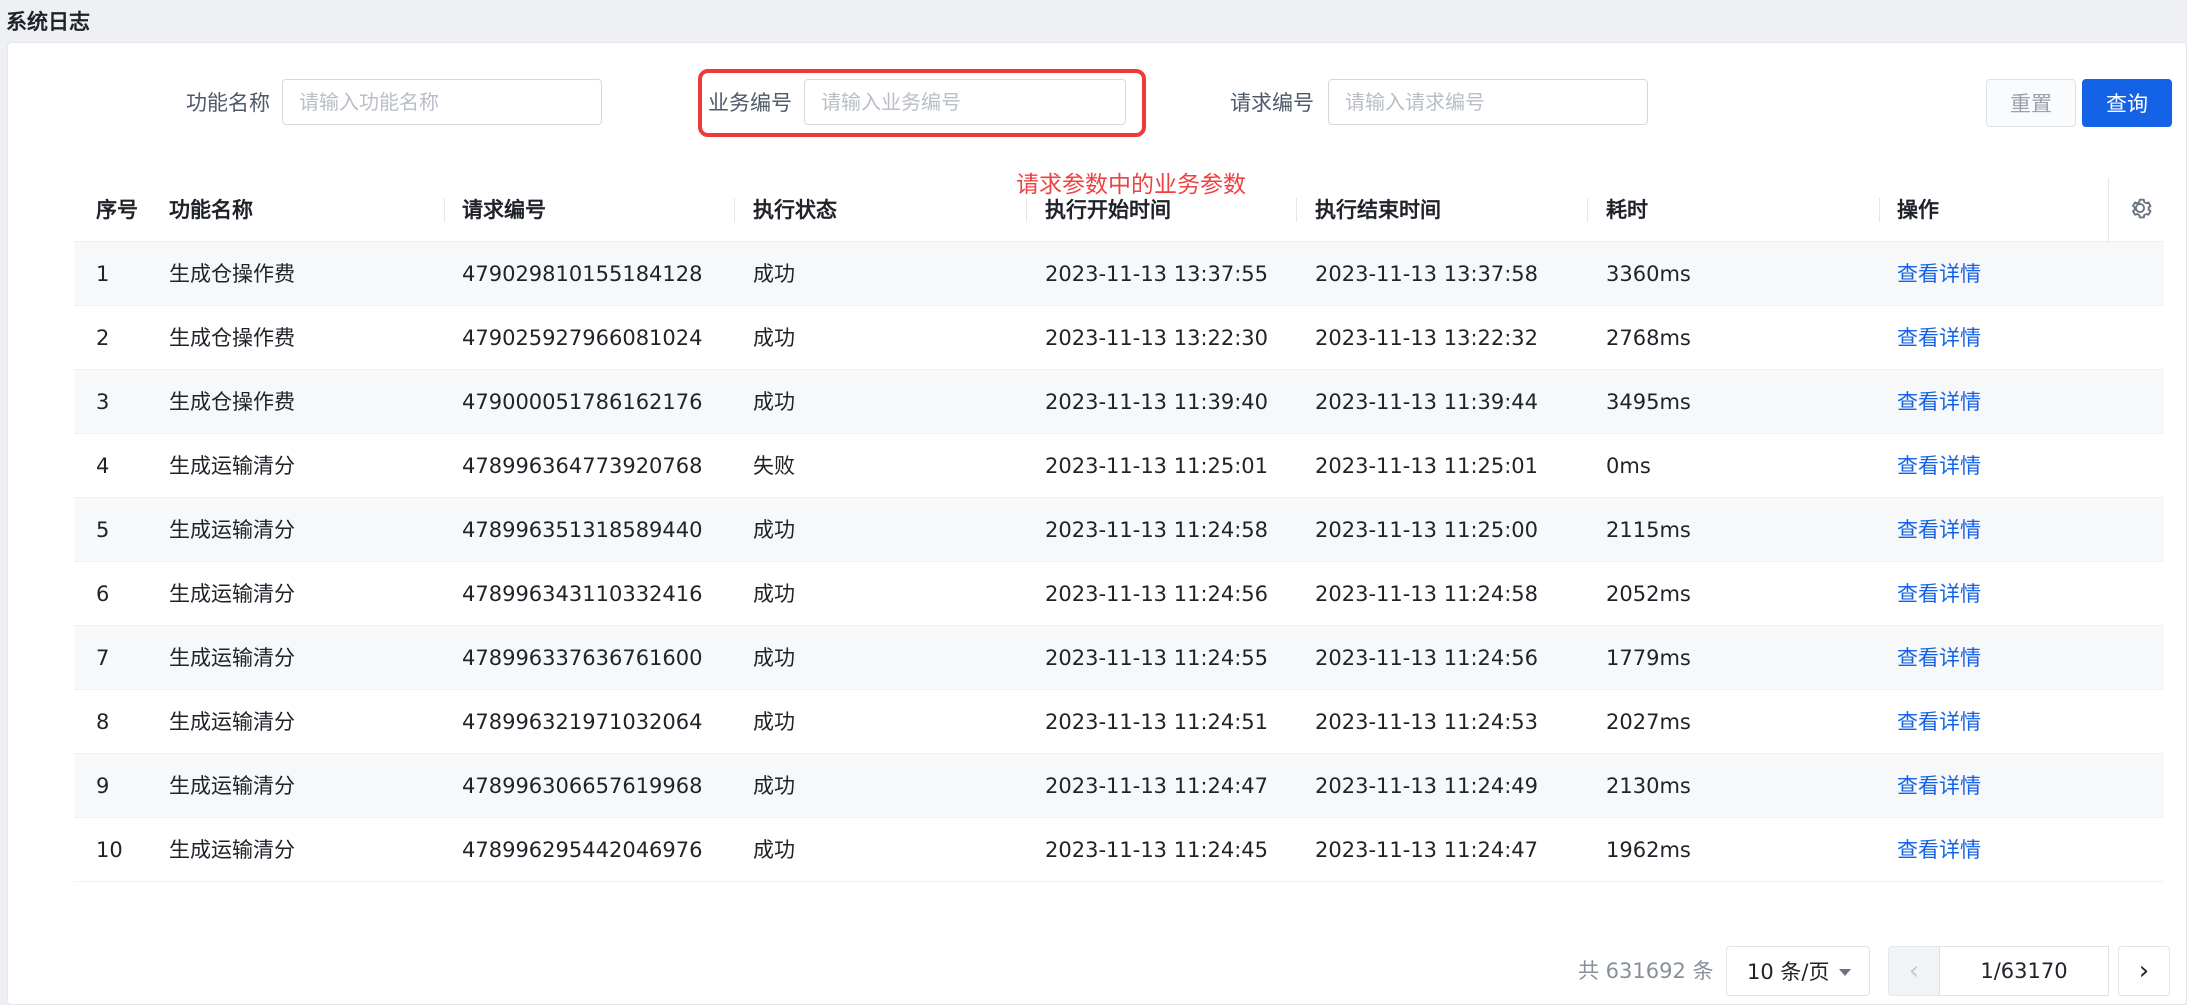 Image resolution: width=2187 pixels, height=1005 pixels. I want to click on cell-index: 10, so click(109, 850).